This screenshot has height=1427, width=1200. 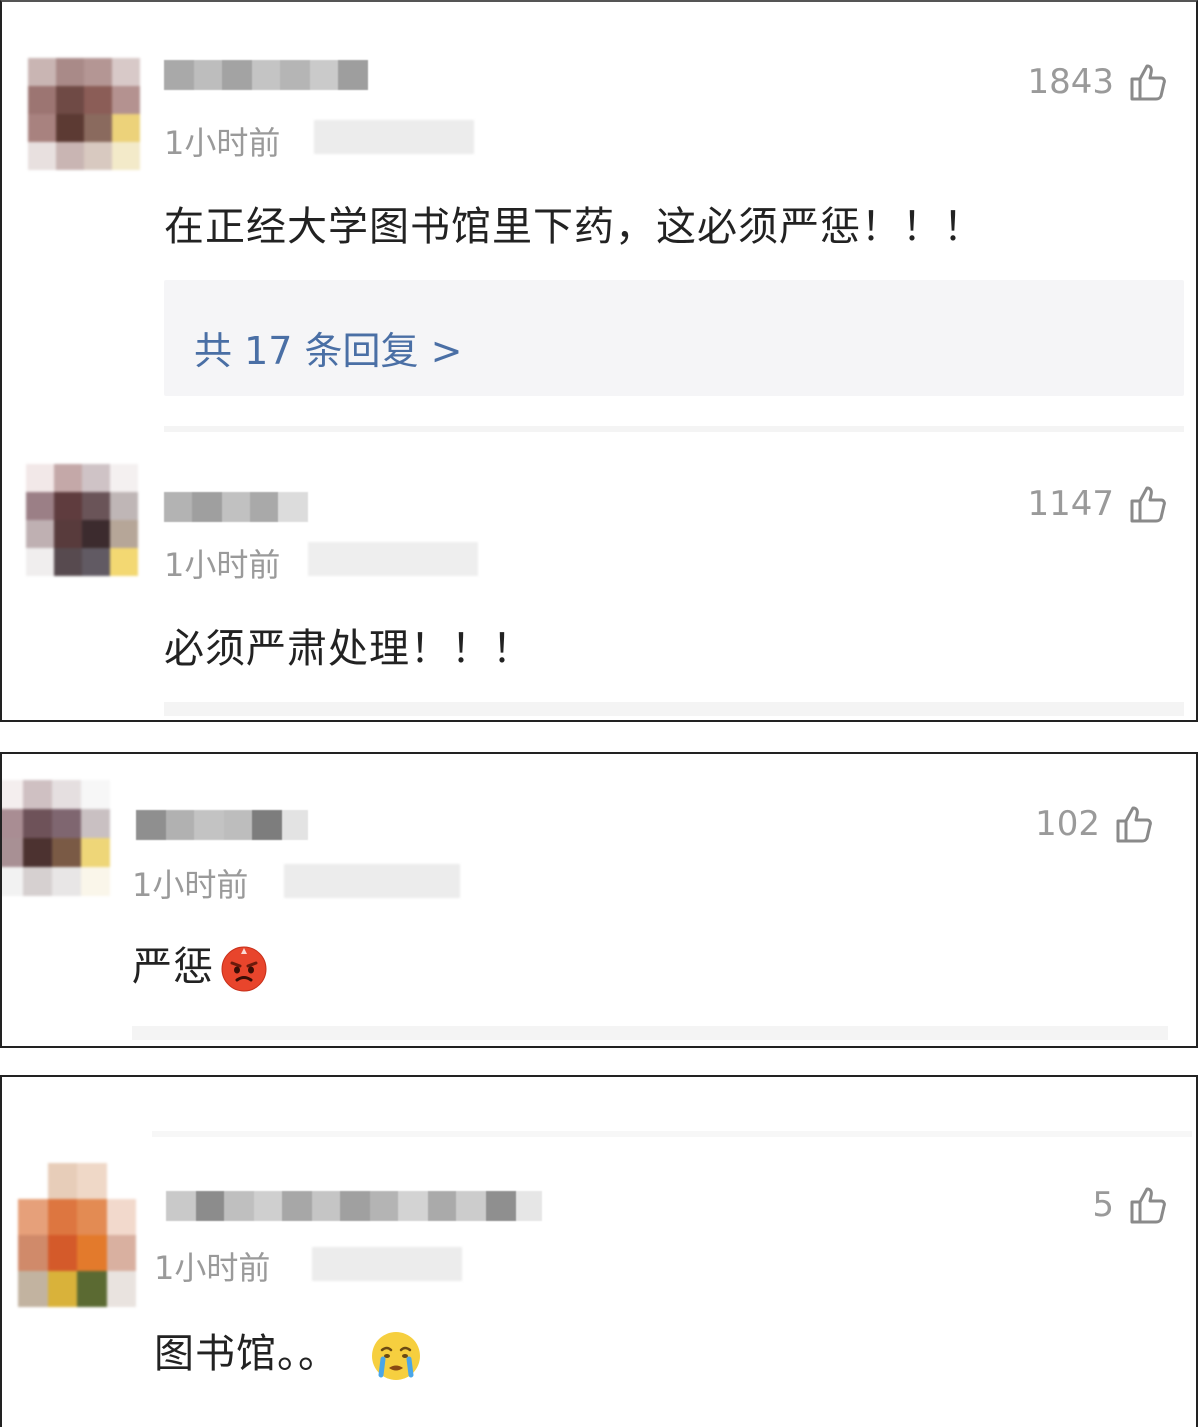 I want to click on like-control: 102, so click(x=1094, y=824).